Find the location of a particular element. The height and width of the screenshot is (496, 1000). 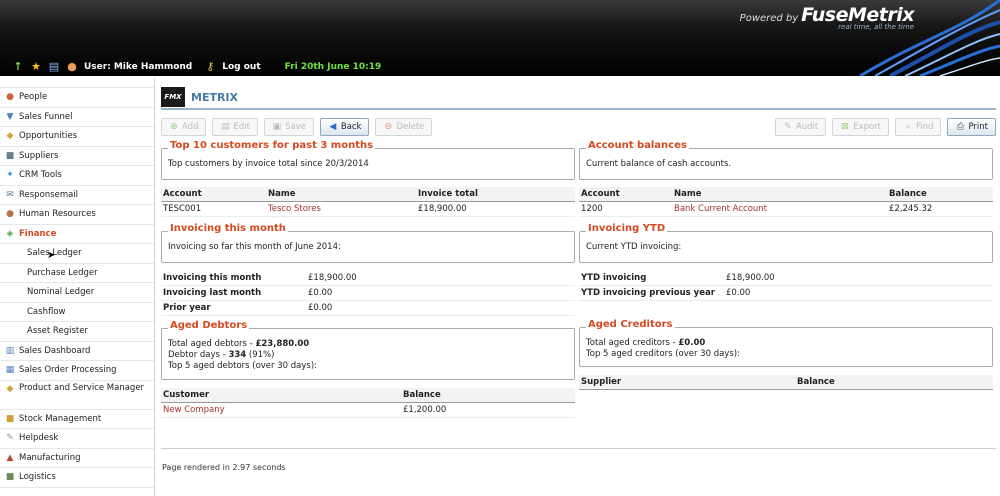

sidebar-item-cashflow: Cashflow is located at coordinates (77, 312).